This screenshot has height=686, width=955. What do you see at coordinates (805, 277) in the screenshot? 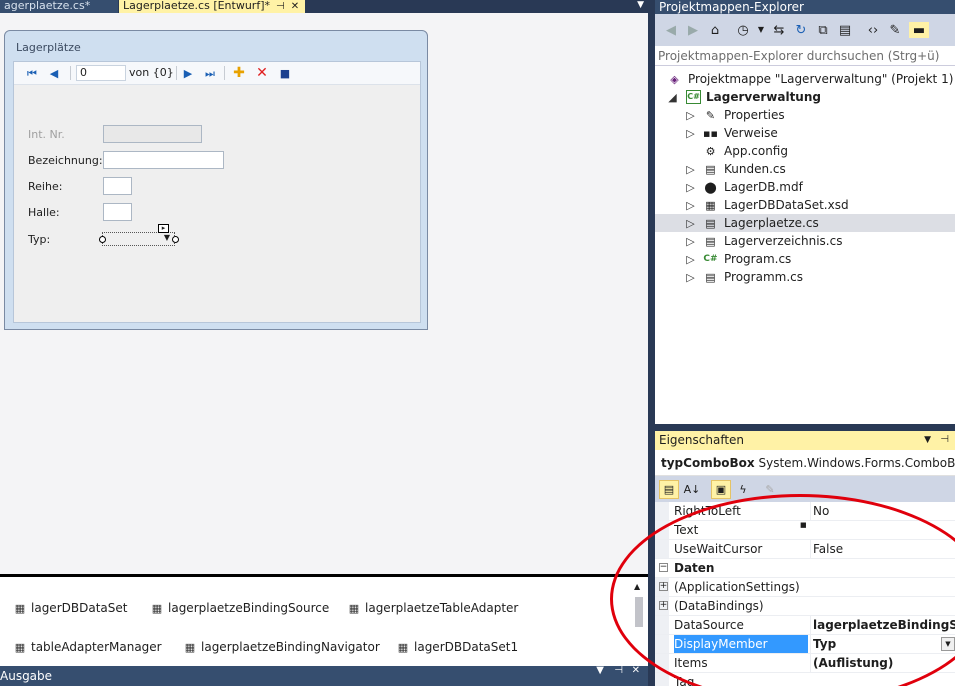
I see `tree-node-programm: ▷ ▤ Programm.cs` at bounding box center [805, 277].